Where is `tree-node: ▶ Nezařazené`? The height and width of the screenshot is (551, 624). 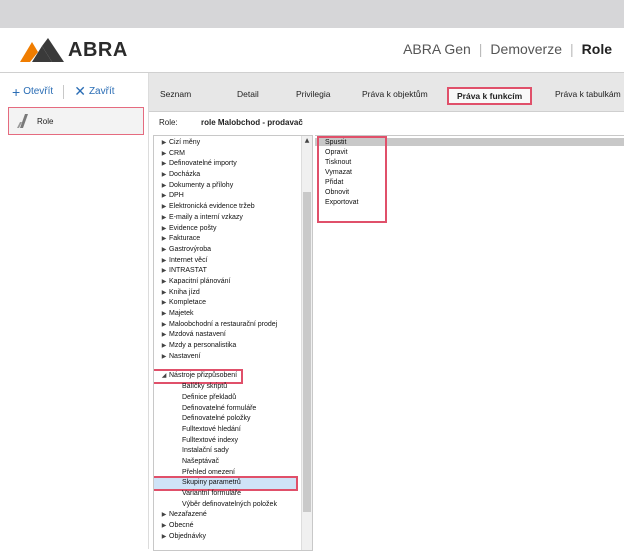
tree-node: ▶ Nezařazené is located at coordinates (227, 515).